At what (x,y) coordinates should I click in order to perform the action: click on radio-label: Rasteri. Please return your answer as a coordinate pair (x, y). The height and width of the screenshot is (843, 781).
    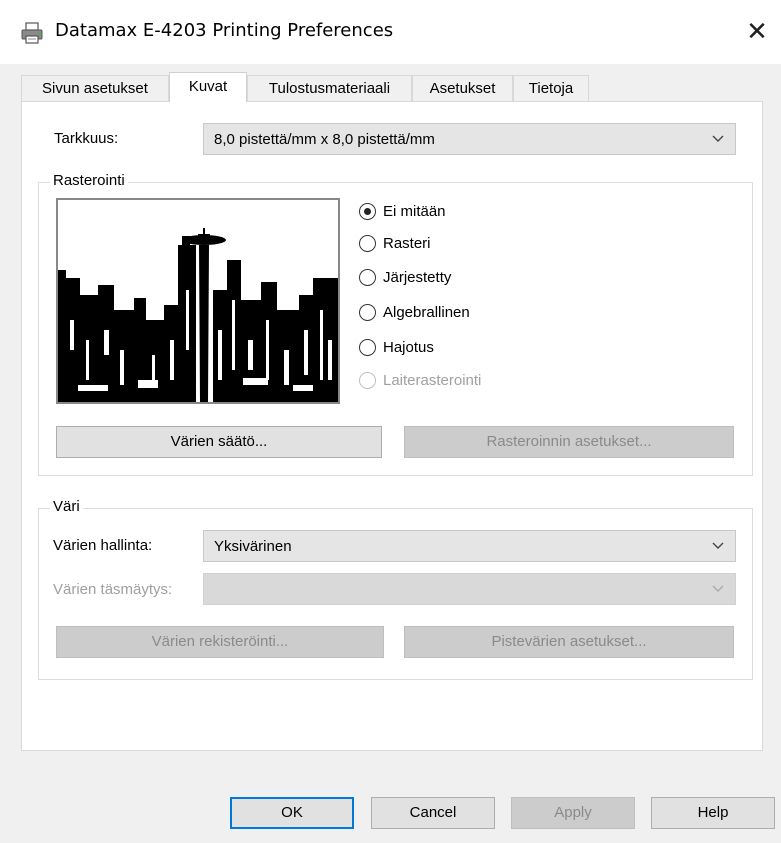
    Looking at the image, I should click on (407, 243).